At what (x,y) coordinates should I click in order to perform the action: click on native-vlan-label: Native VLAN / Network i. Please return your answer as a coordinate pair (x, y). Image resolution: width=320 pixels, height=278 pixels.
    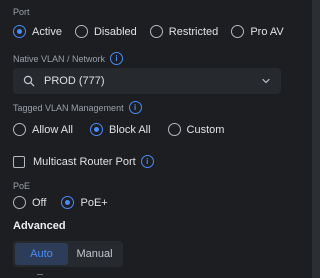
    Looking at the image, I should click on (68, 58).